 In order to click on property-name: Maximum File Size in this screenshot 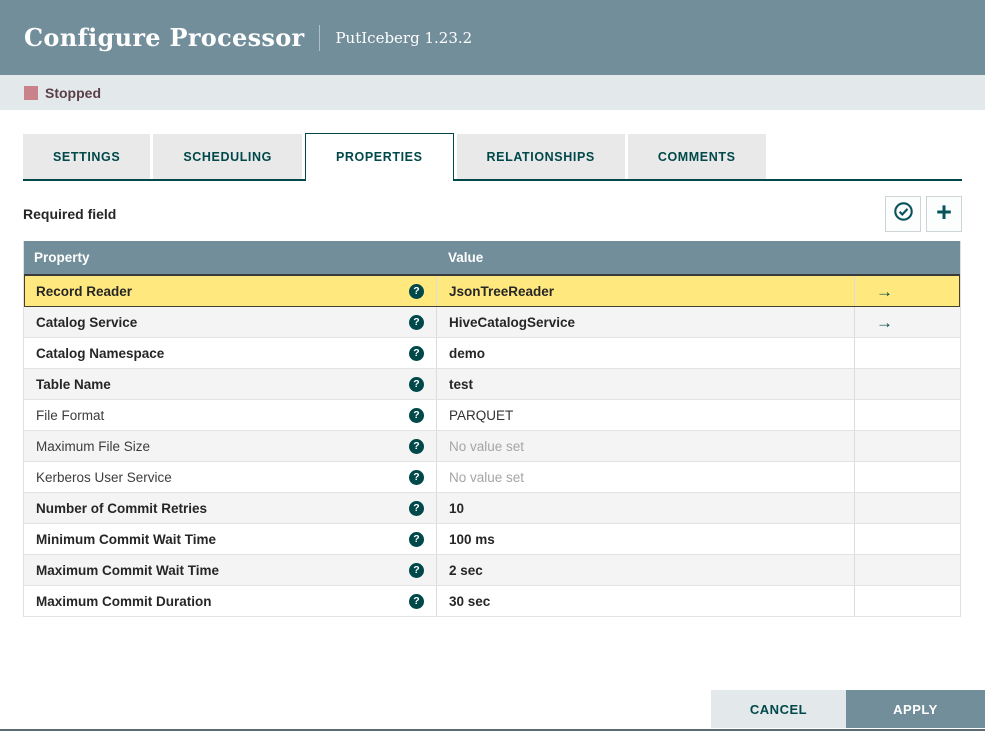, I will do `click(93, 446)`.